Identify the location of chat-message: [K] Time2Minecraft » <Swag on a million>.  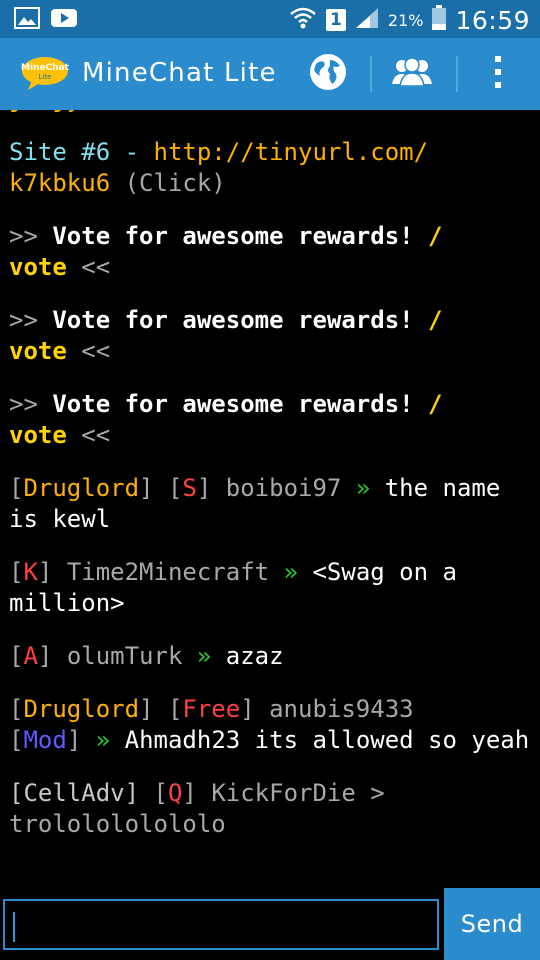
(240, 587).